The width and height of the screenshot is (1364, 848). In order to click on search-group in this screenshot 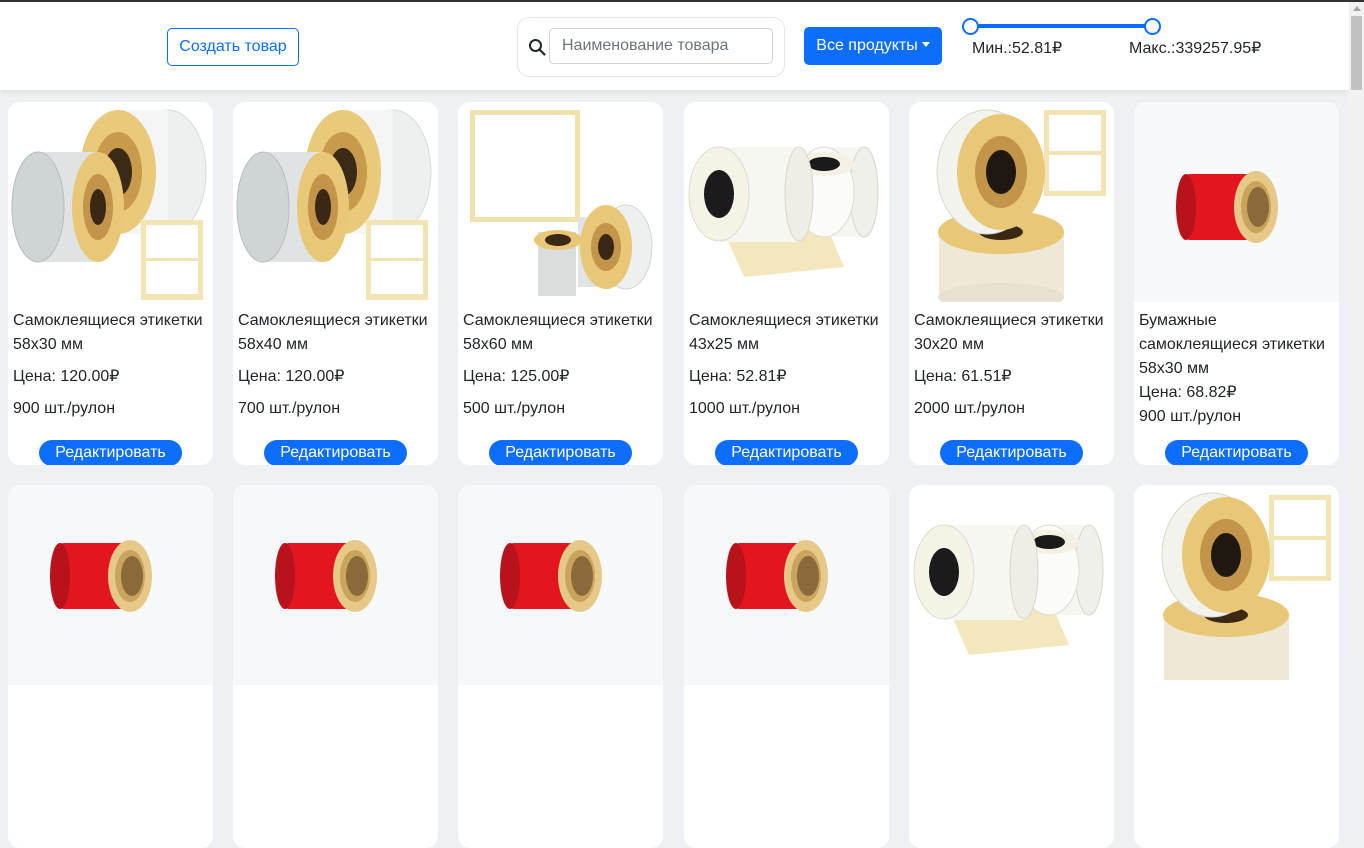, I will do `click(651, 47)`.